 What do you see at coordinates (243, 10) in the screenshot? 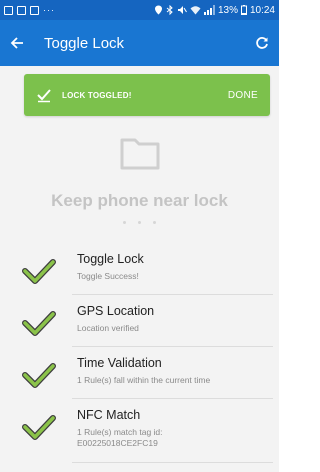
I see `battery-icon` at bounding box center [243, 10].